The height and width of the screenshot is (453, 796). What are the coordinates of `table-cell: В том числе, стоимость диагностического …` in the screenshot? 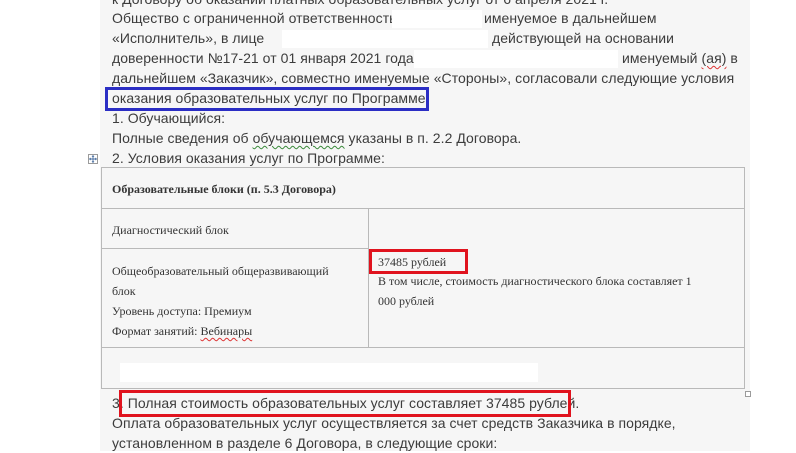 It's located at (535, 281).